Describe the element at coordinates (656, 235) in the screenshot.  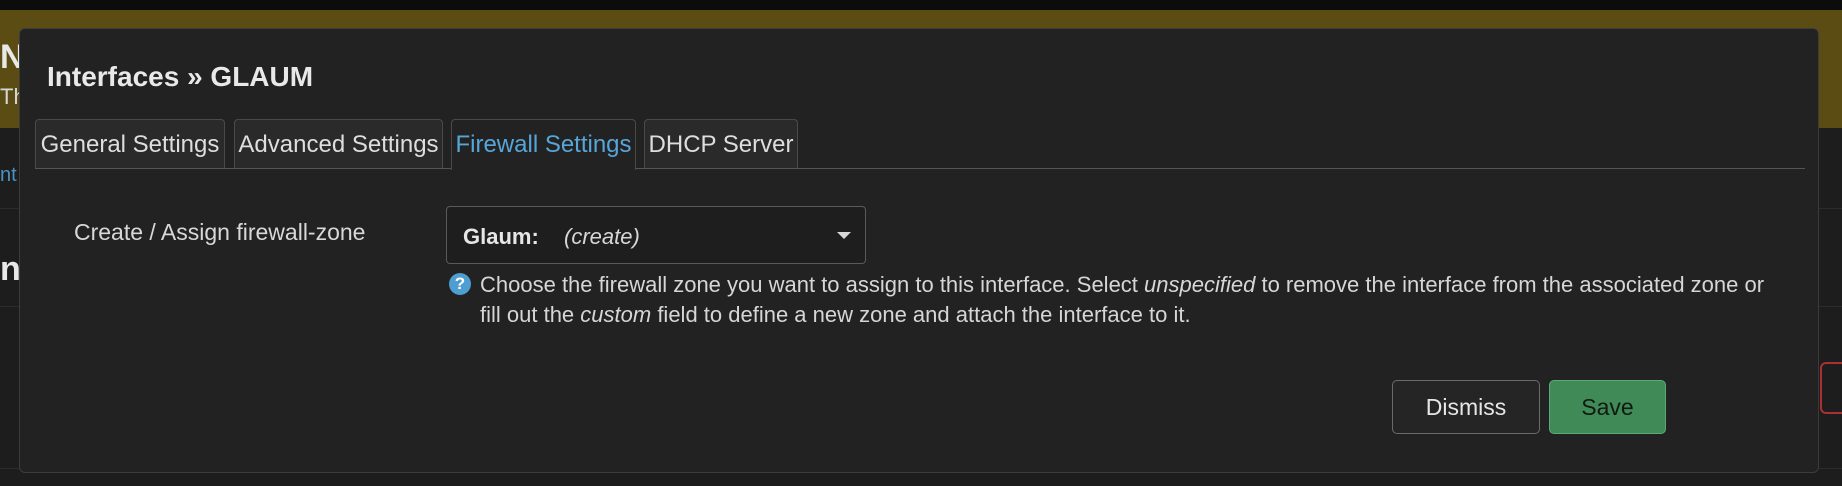
I see `firewall-zone-select: Glaum: (create)` at that location.